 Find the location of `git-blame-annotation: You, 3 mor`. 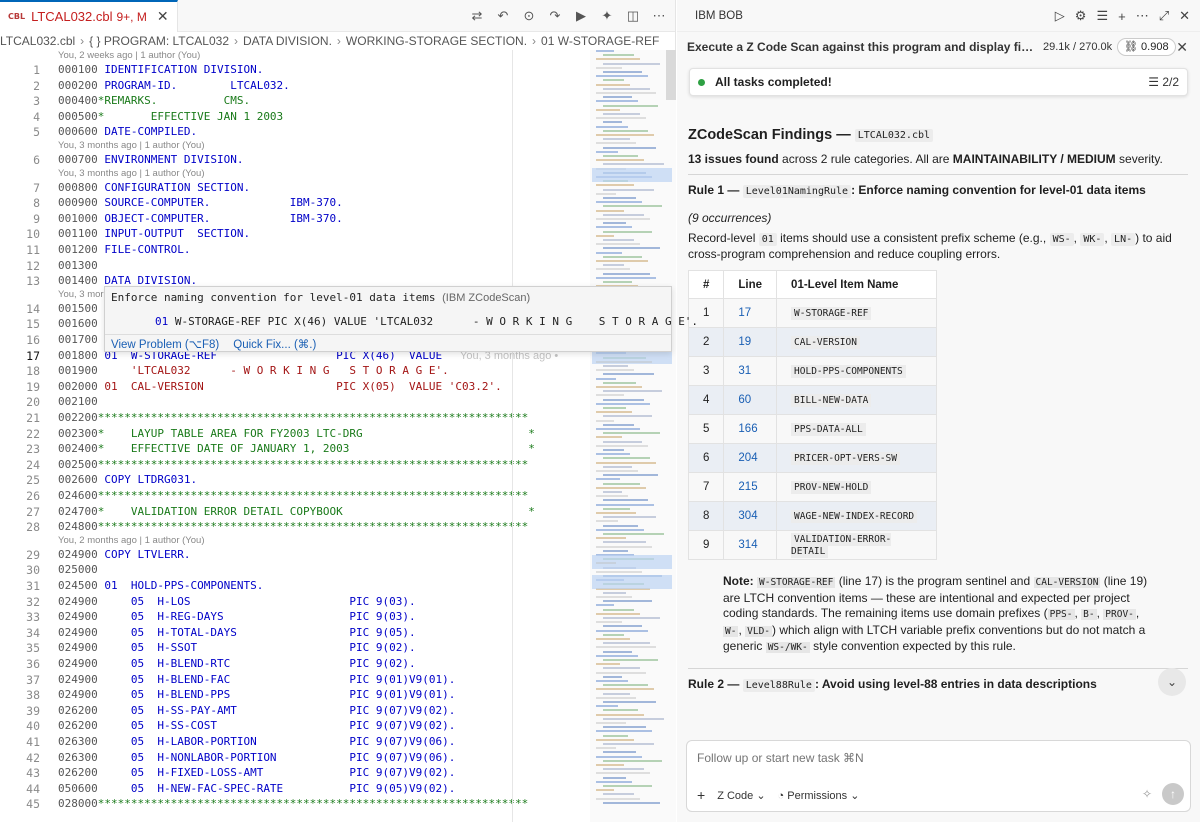

git-blame-annotation: You, 3 mor is located at coordinates (81, 295).